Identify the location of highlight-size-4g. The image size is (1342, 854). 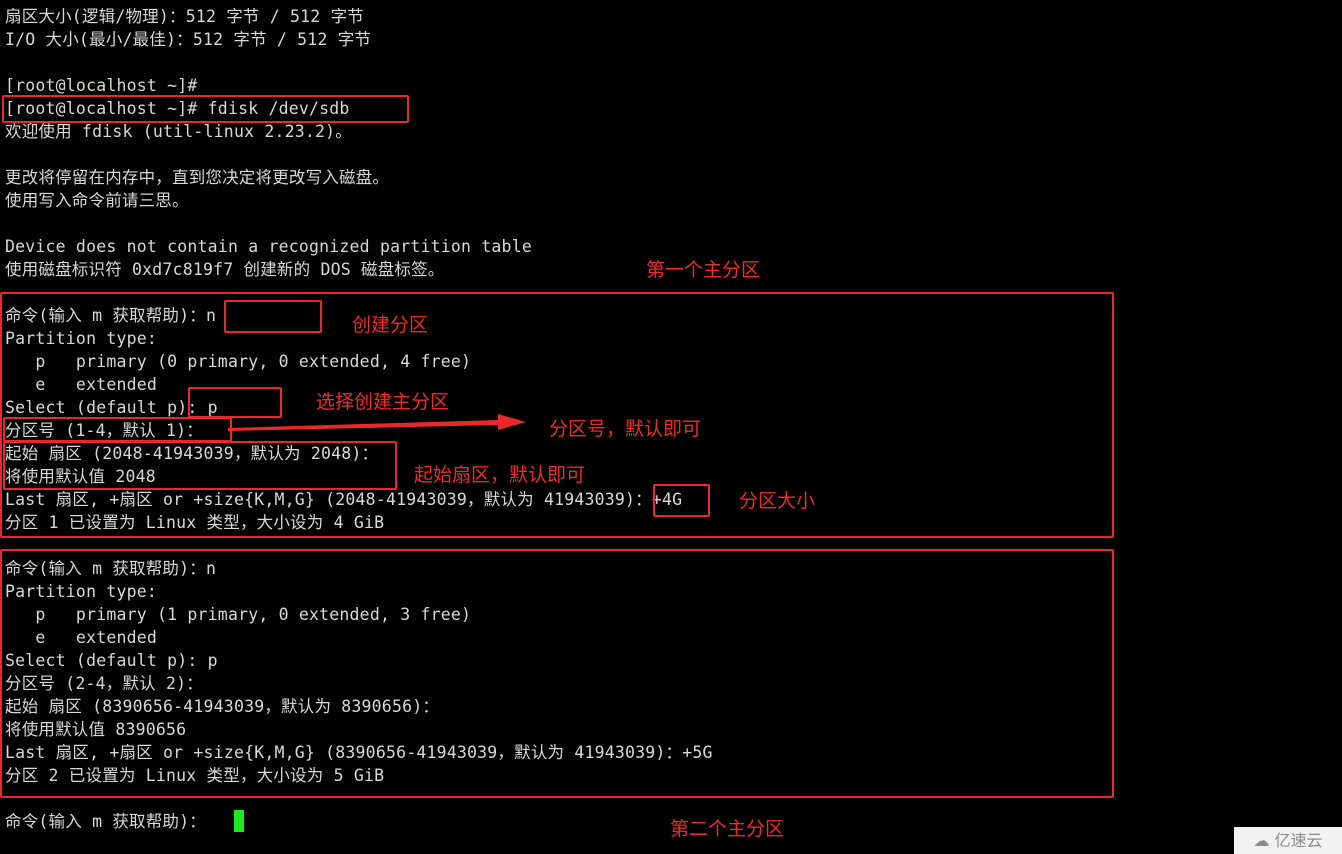
(681, 500).